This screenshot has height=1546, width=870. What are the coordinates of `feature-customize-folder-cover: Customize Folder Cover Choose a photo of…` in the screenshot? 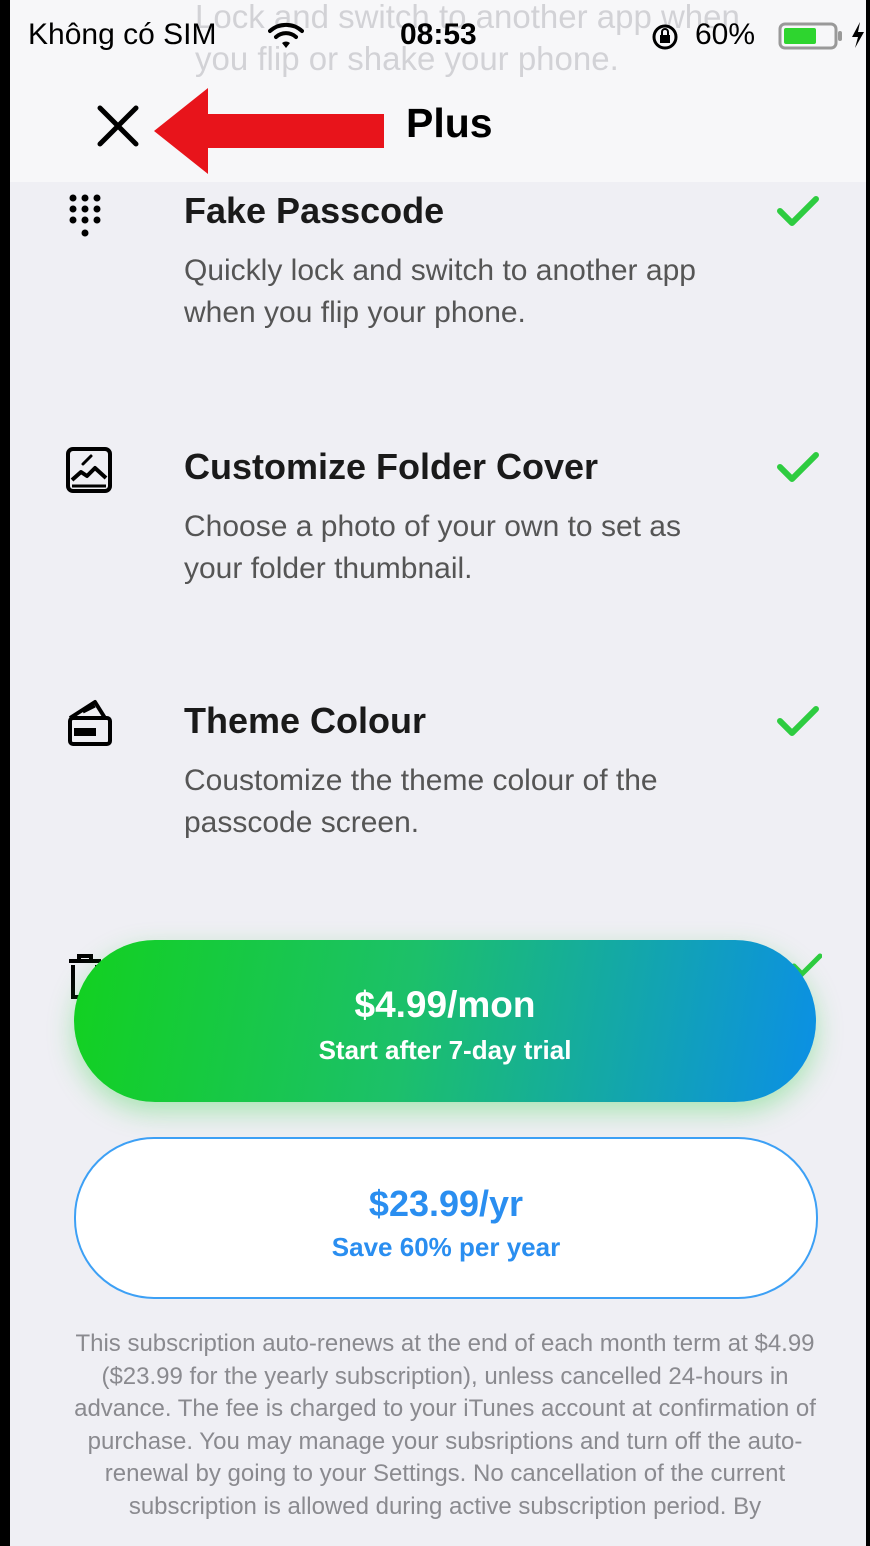 It's located at (438, 532).